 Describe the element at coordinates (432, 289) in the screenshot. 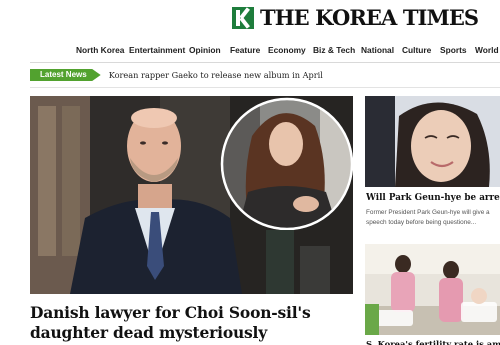

I see `side-story-2-photo` at that location.